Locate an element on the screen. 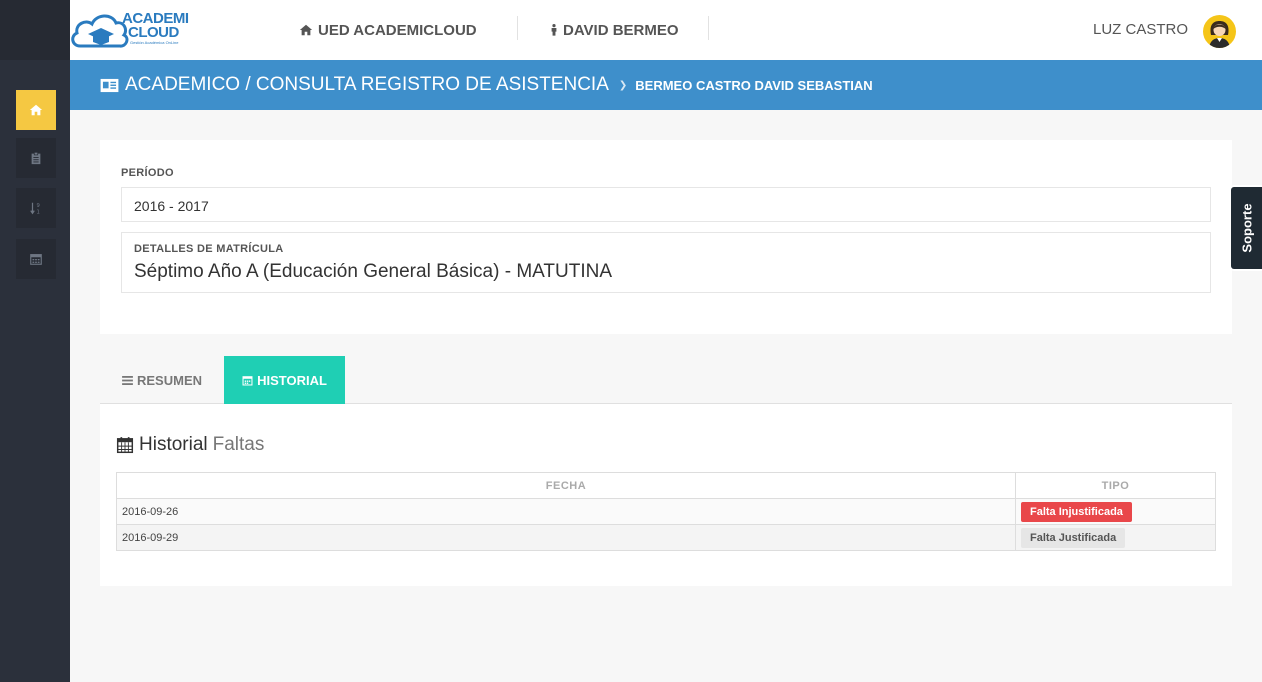 This screenshot has height=682, width=1262. logo: ACADEMI CLOUD Gestión Académica OnLine is located at coordinates (130, 30).